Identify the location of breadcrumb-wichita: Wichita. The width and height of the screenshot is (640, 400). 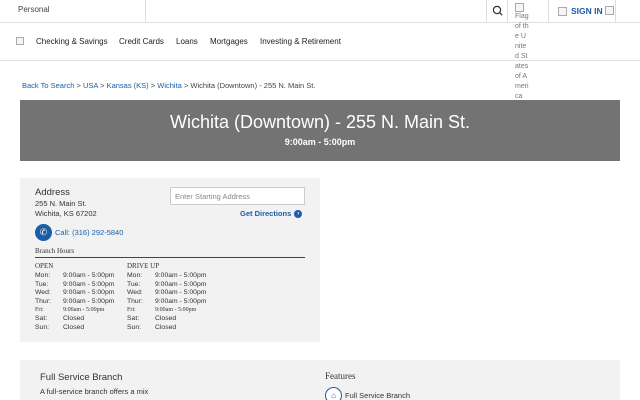
(169, 85).